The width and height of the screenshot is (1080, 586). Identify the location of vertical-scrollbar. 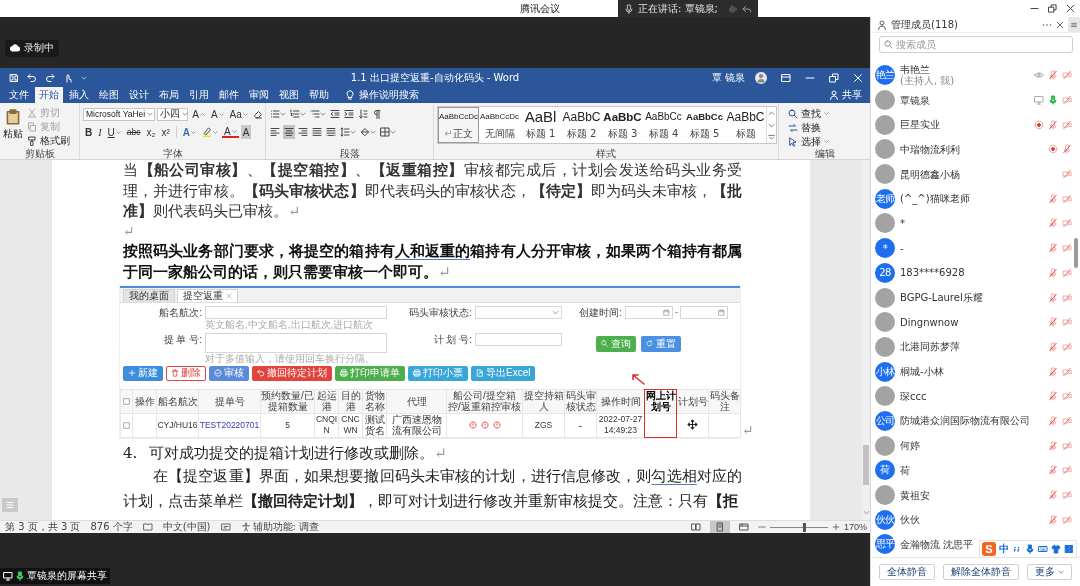
(866, 340).